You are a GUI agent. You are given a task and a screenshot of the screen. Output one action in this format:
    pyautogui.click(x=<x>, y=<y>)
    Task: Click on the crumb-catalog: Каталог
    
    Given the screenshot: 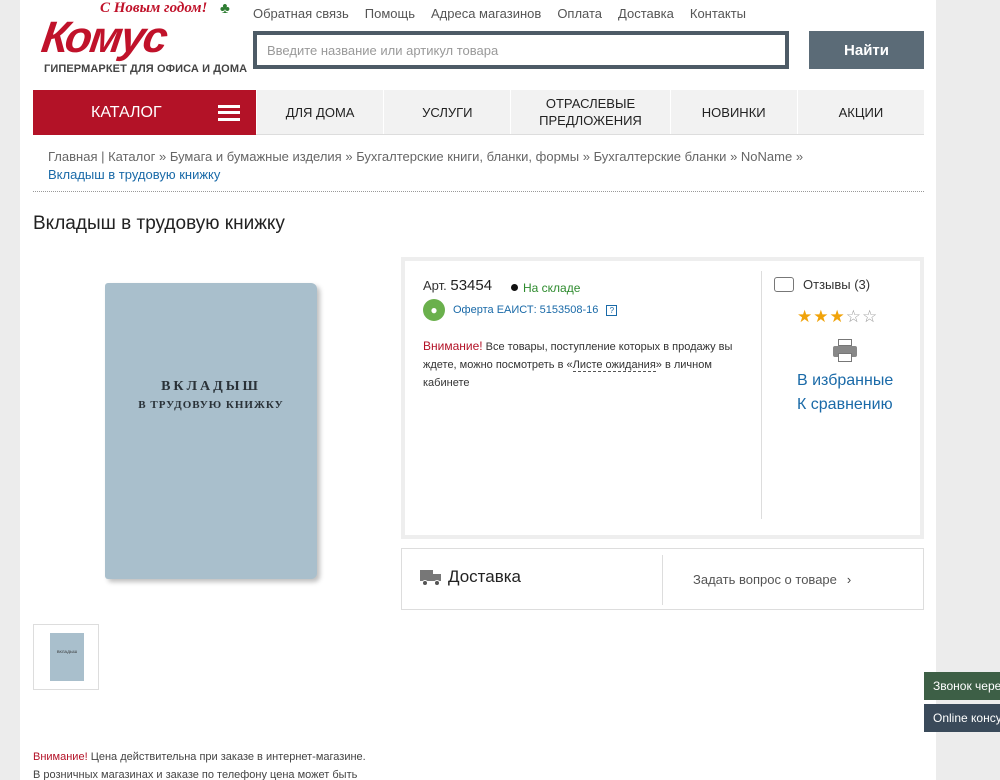 What is the action you would take?
    pyautogui.click(x=131, y=156)
    